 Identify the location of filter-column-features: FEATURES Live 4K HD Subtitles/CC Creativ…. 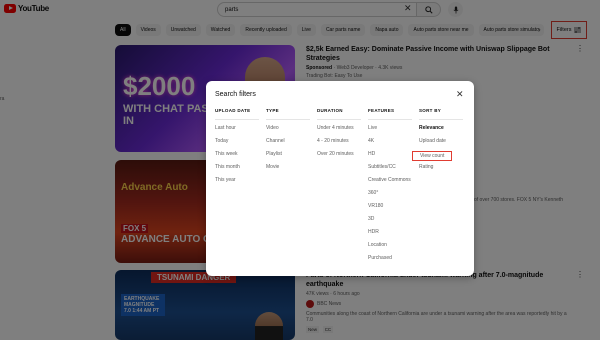
(390, 188).